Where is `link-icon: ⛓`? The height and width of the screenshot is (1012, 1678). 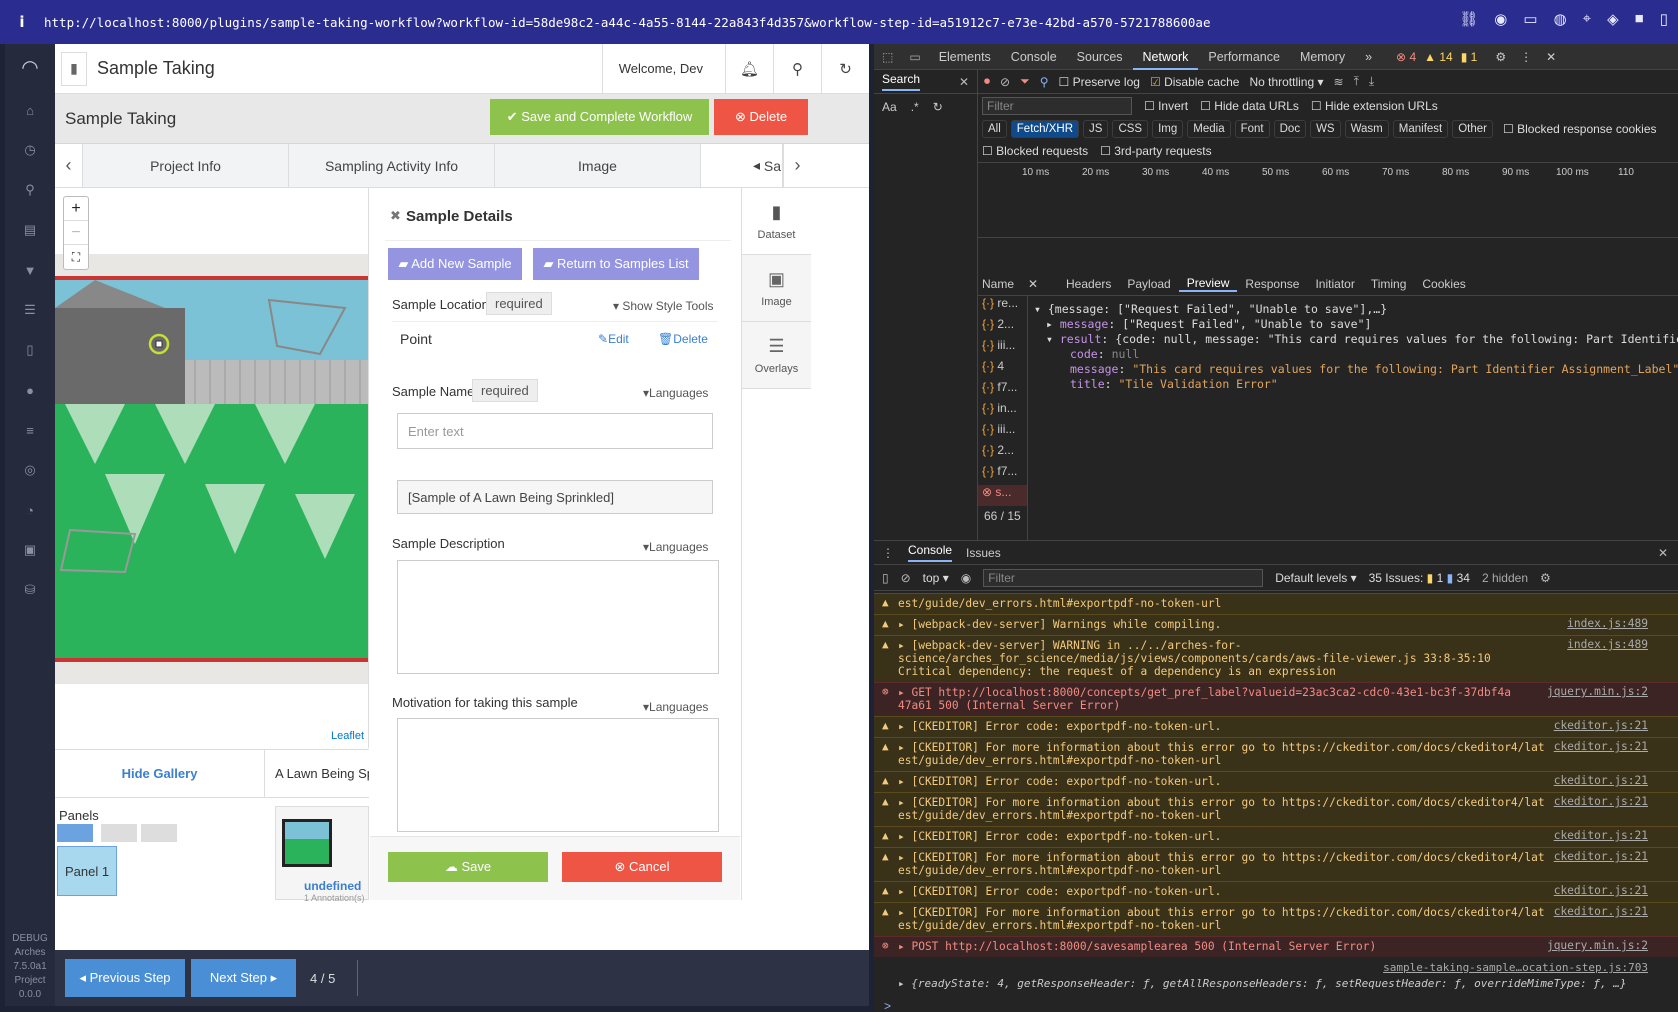 link-icon: ⛓ is located at coordinates (1468, 19).